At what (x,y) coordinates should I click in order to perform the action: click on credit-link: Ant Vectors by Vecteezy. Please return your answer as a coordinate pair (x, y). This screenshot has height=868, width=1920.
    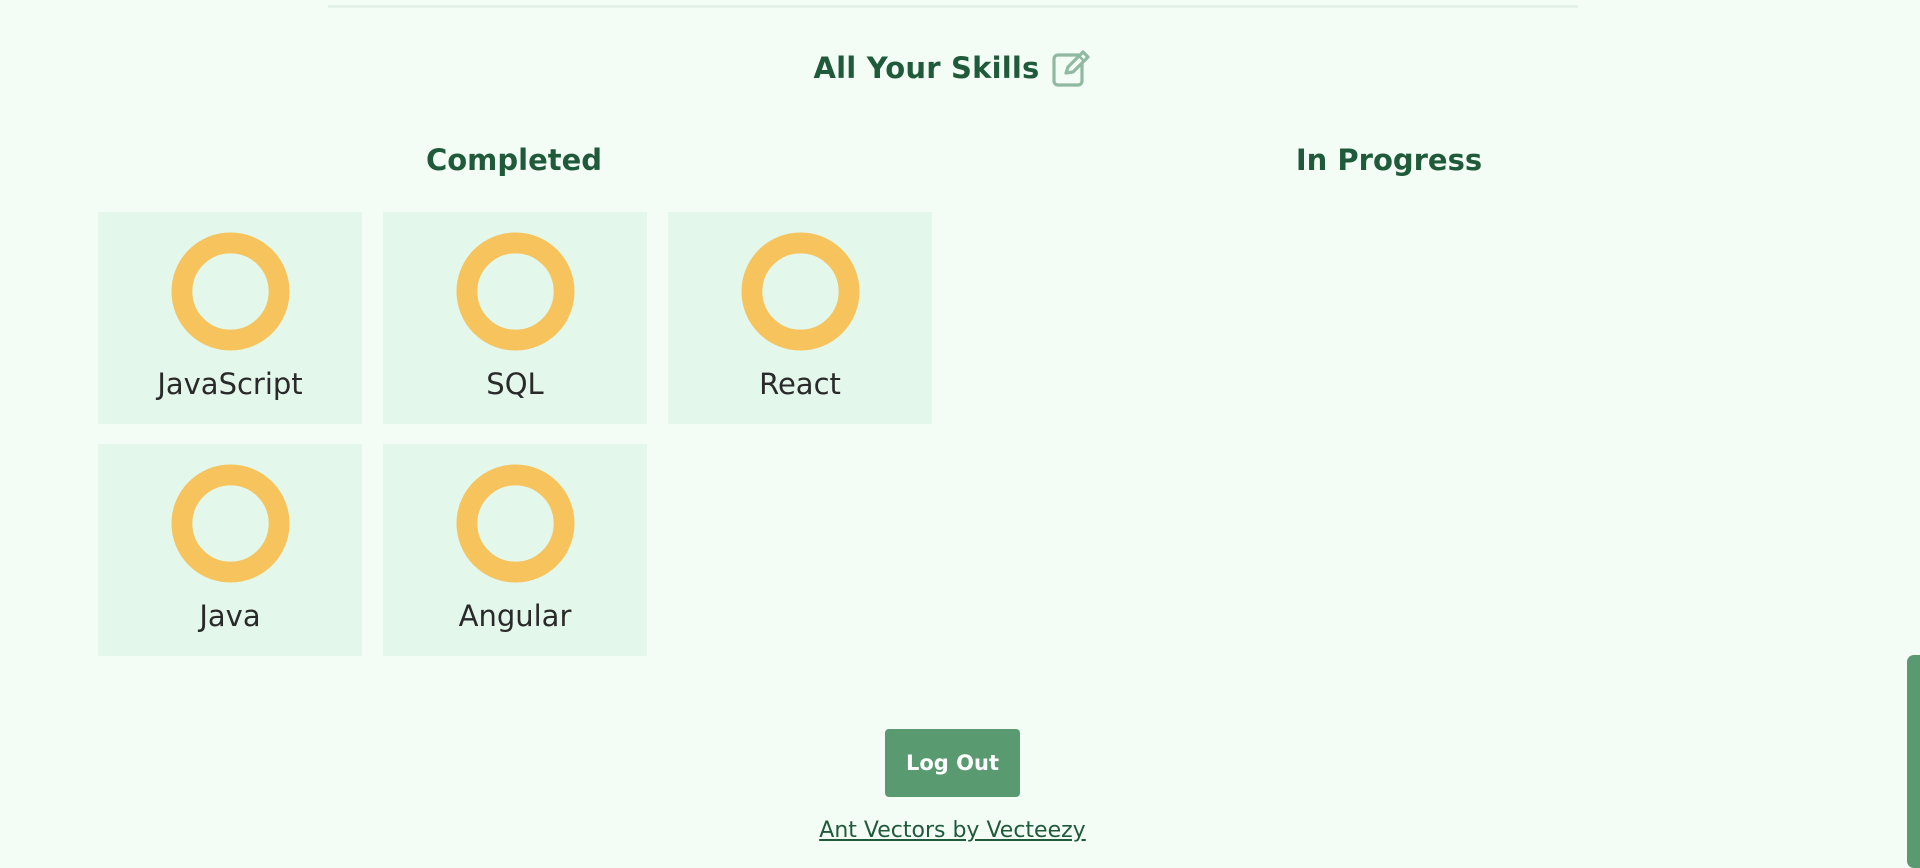
    Looking at the image, I should click on (952, 830).